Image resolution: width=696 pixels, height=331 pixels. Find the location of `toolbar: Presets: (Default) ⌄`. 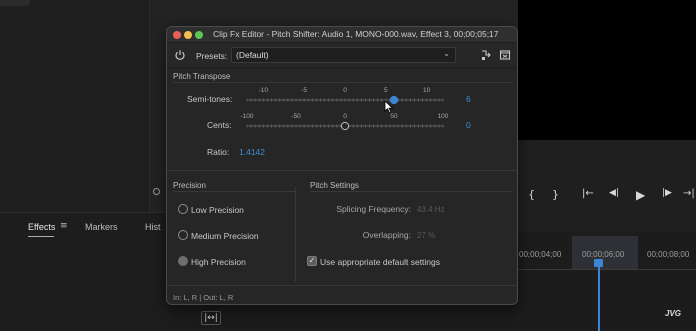

toolbar: Presets: (Default) ⌄ is located at coordinates (342, 55).